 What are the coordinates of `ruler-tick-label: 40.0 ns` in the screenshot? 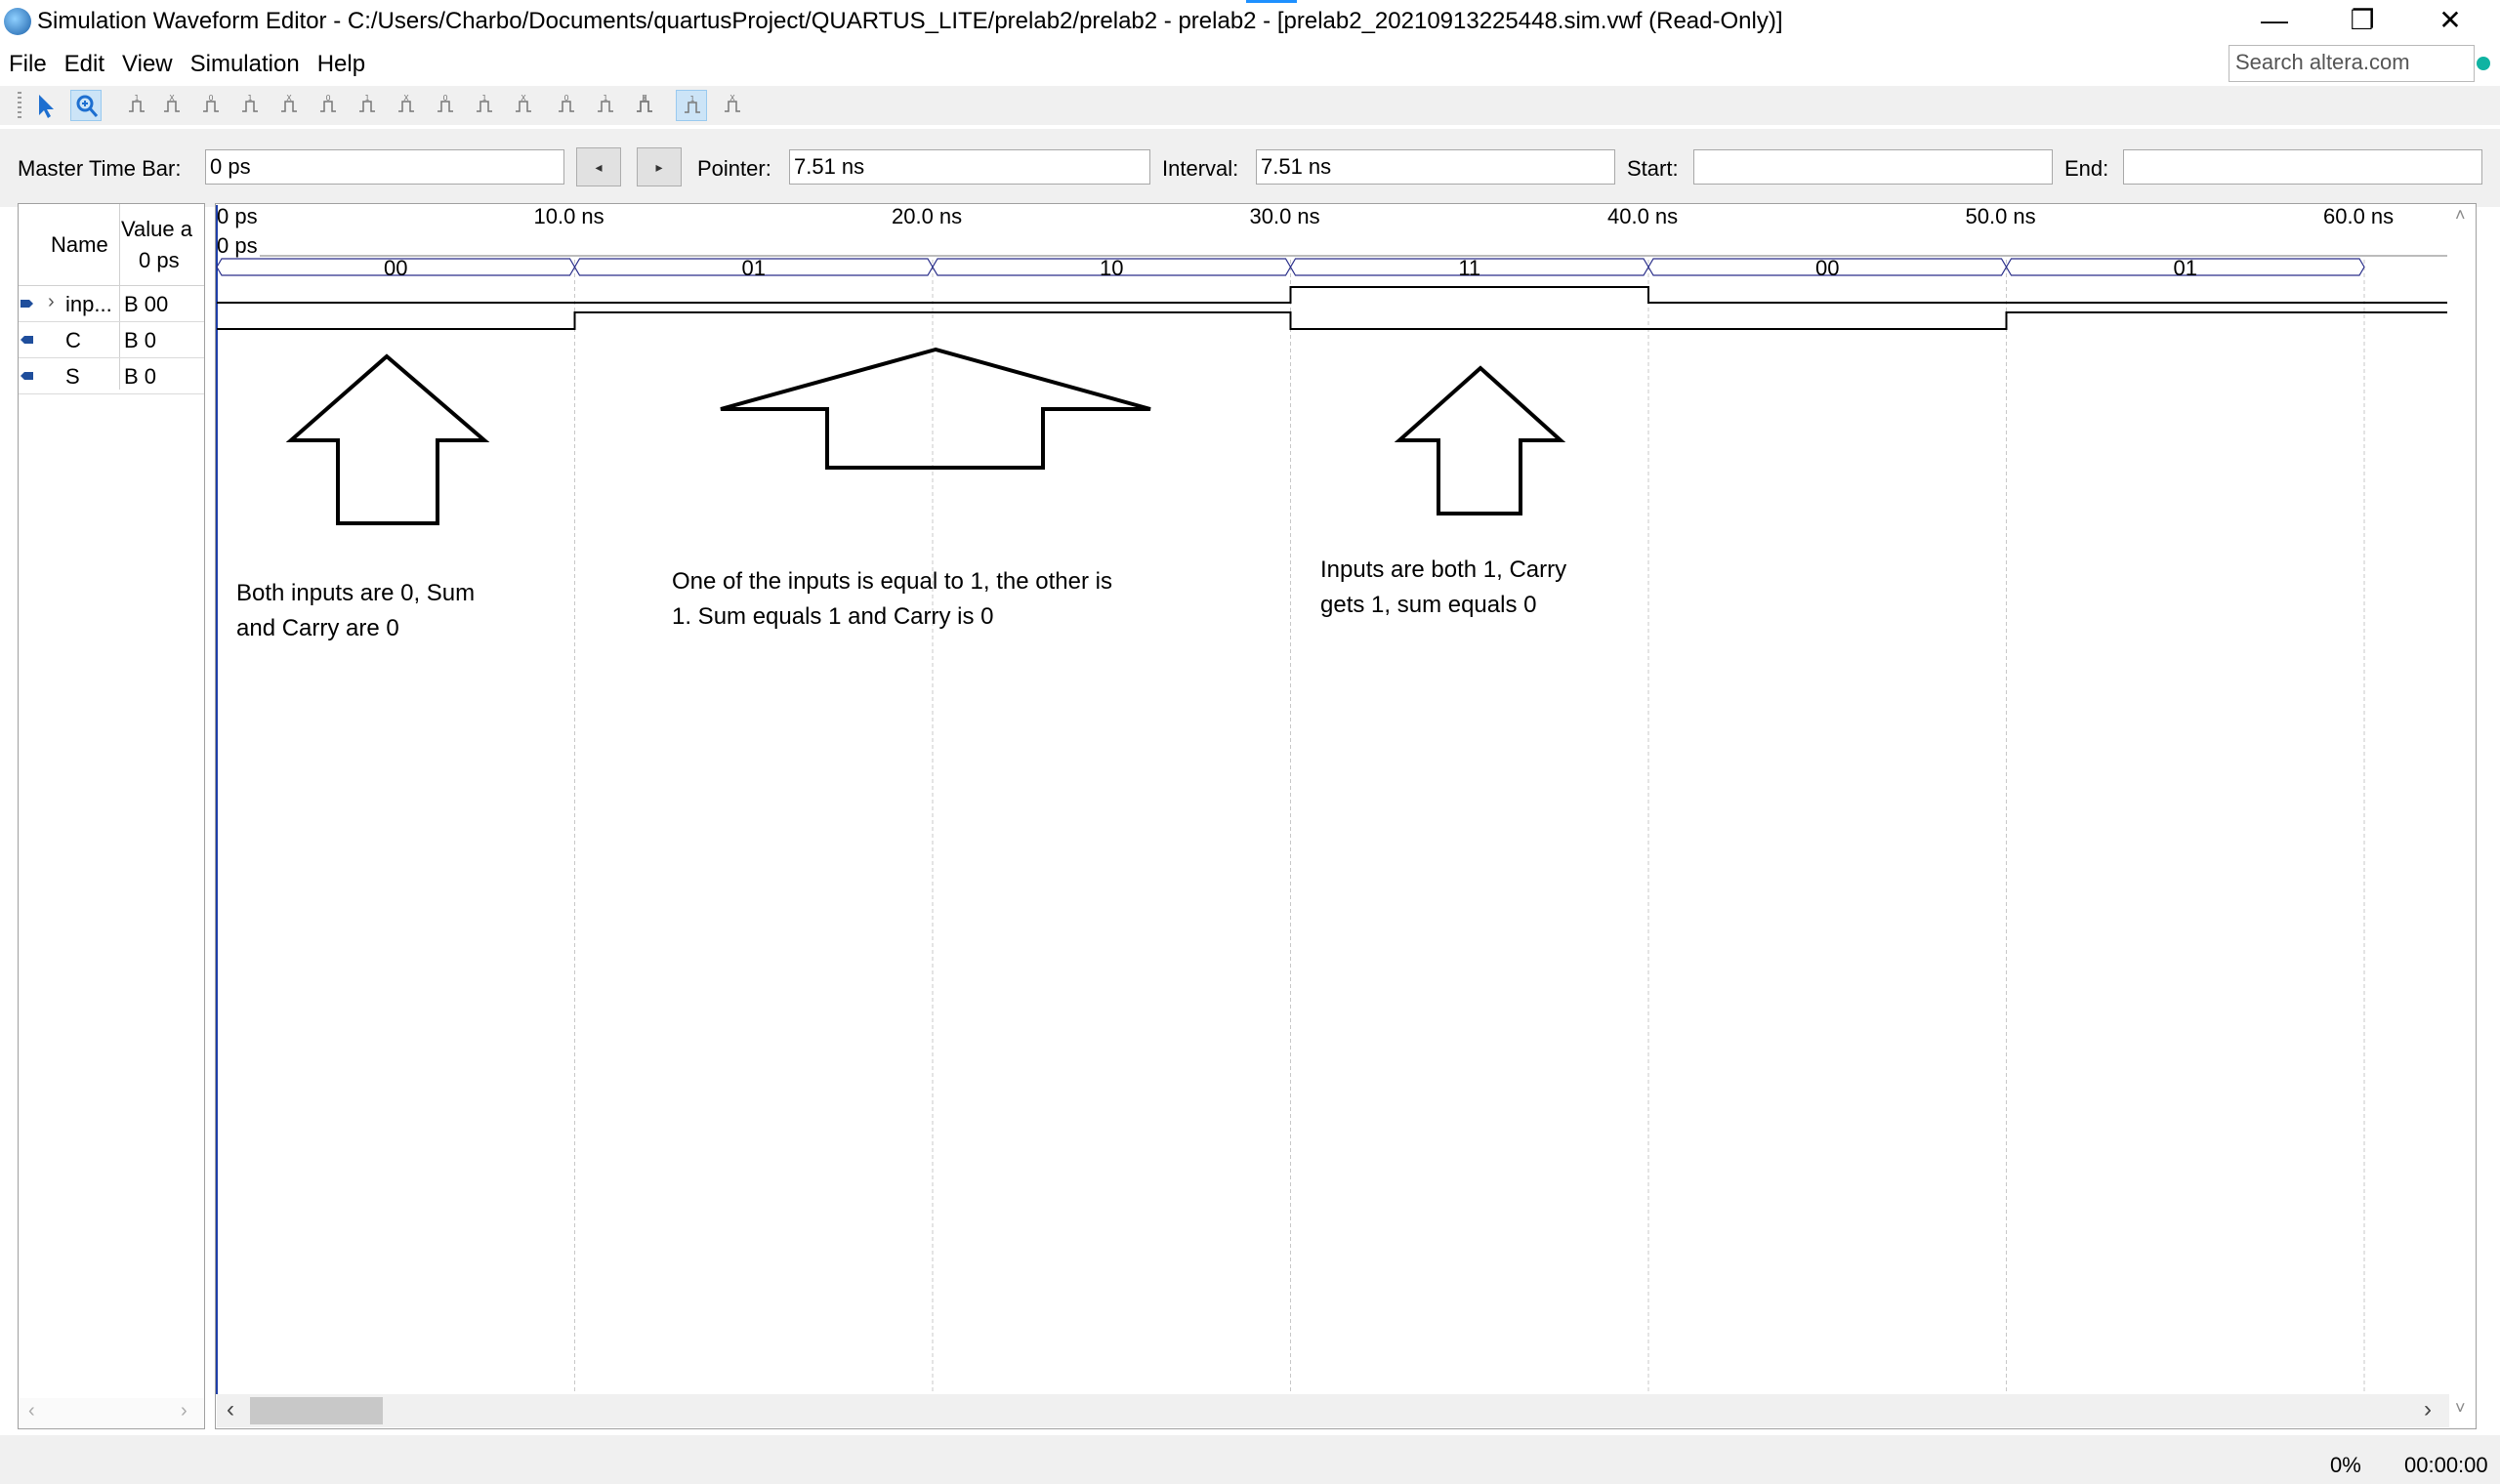 It's located at (1643, 216).